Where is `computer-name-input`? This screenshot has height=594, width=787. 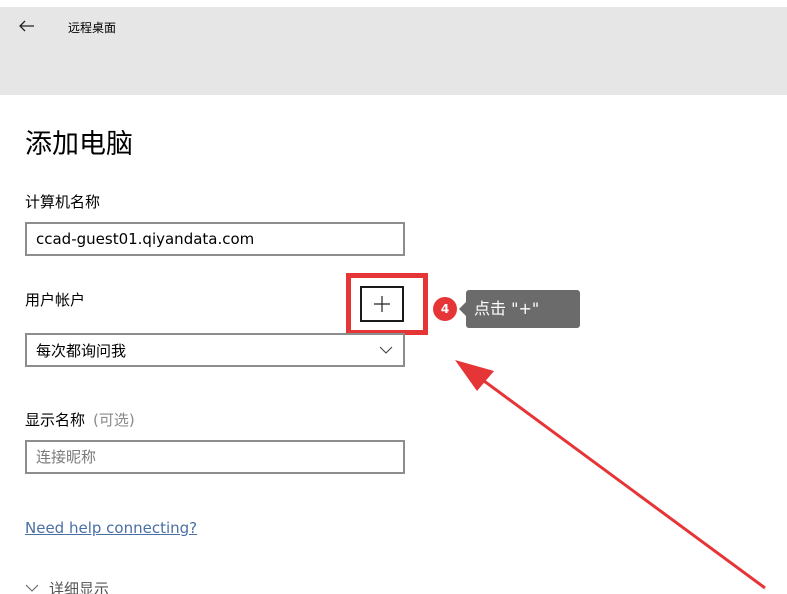 computer-name-input is located at coordinates (215, 239).